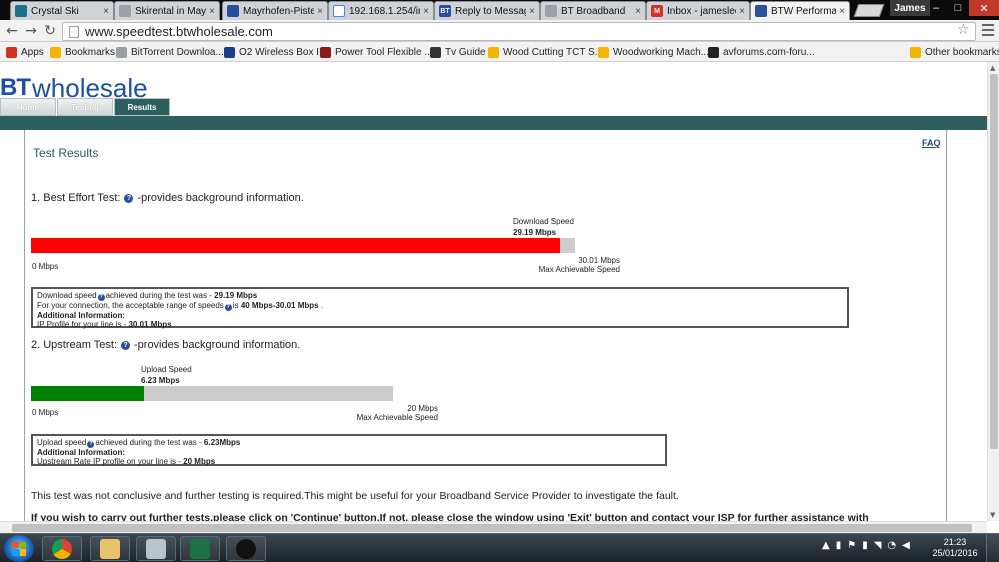 This screenshot has height=562, width=999. Describe the element at coordinates (62, 548) in the screenshot. I see `taskbar-chrome` at that location.